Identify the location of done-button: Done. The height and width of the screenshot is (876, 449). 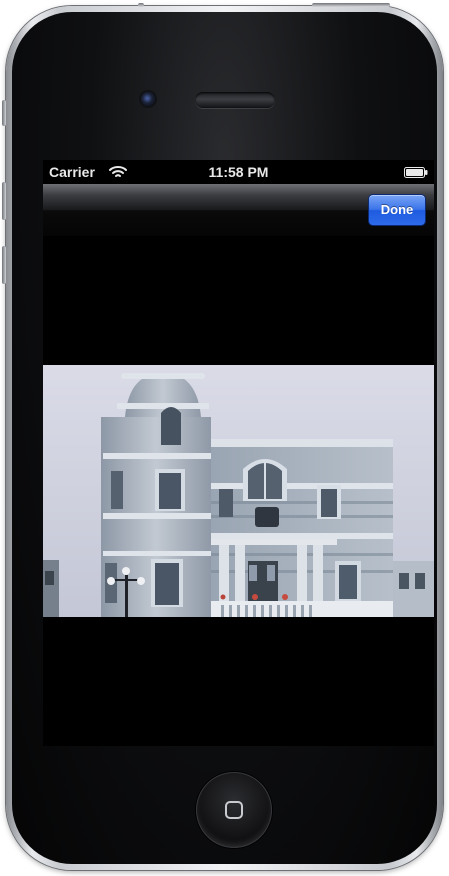
(397, 210).